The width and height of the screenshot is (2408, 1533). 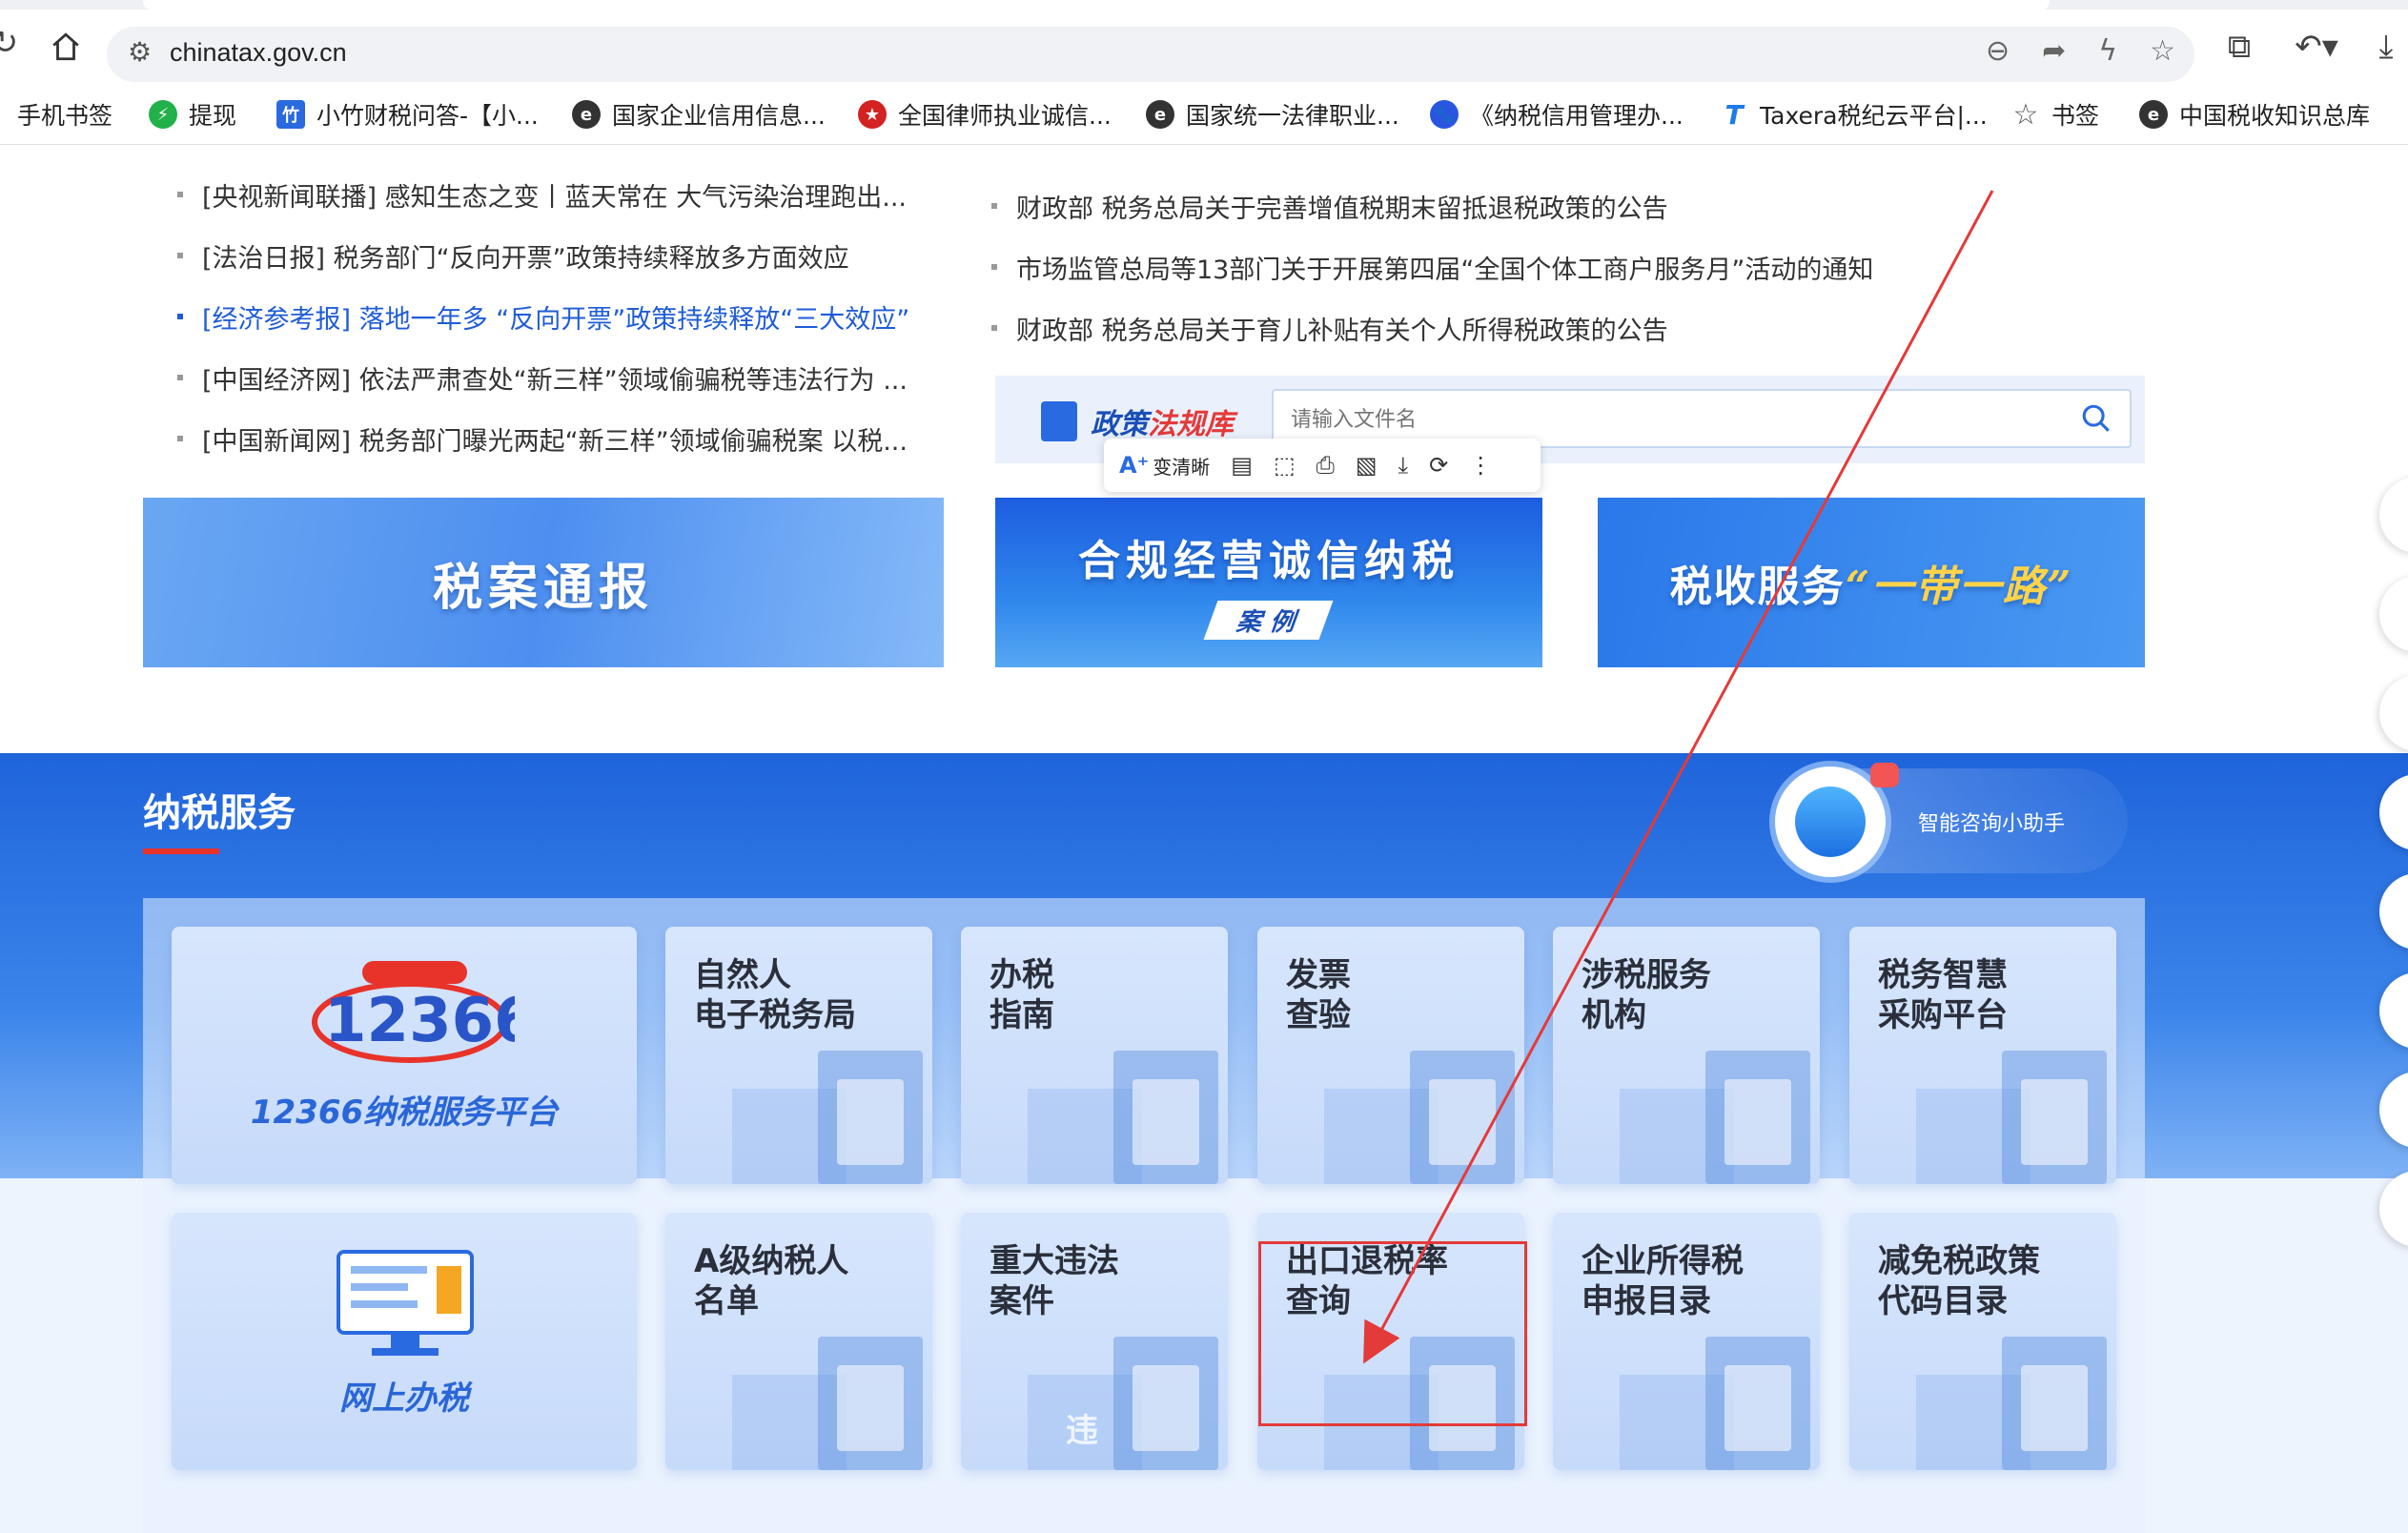 What do you see at coordinates (9, 43) in the screenshot?
I see `reload-icon: ↻` at bounding box center [9, 43].